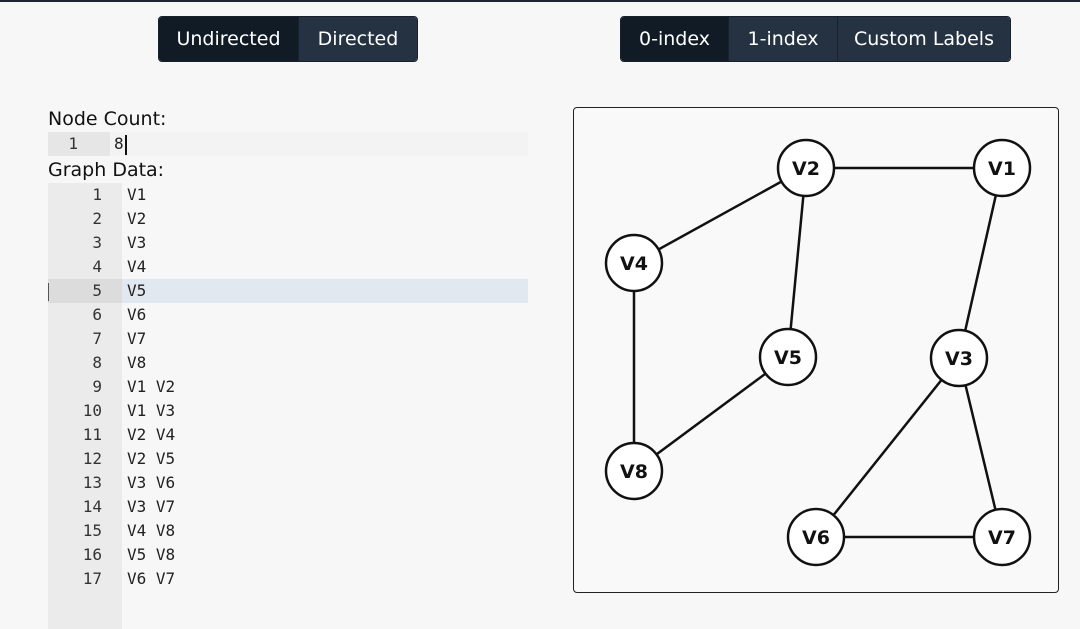 Image resolution: width=1080 pixels, height=629 pixels. Describe the element at coordinates (288, 363) in the screenshot. I see `code-line: 8 V8` at that location.